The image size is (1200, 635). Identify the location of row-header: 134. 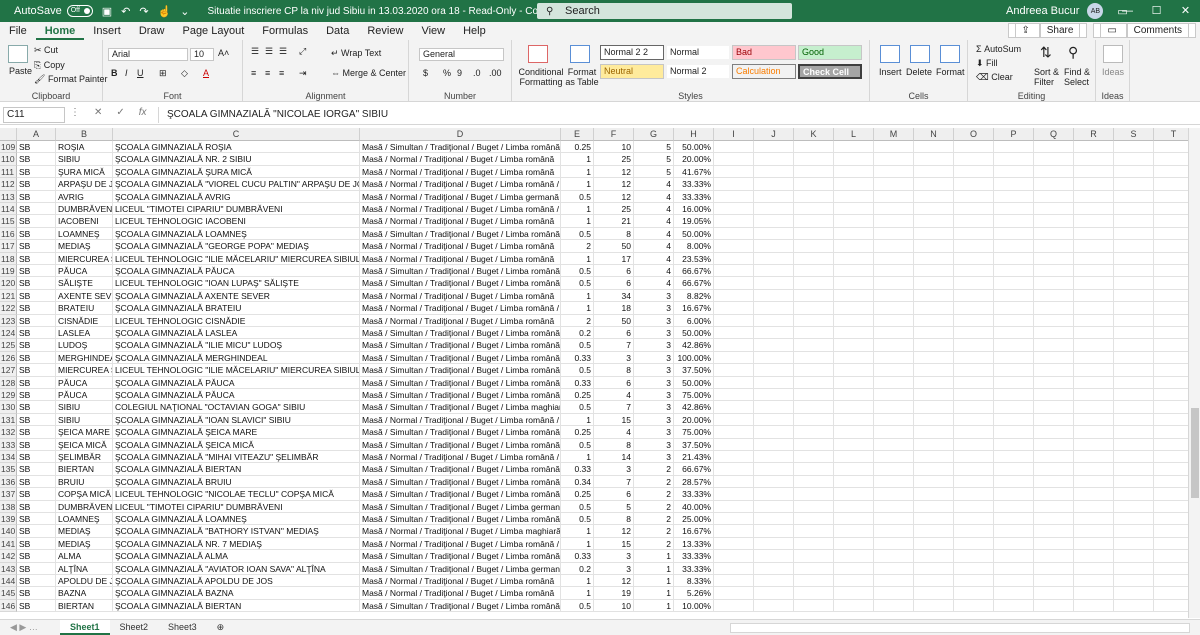
(8, 457).